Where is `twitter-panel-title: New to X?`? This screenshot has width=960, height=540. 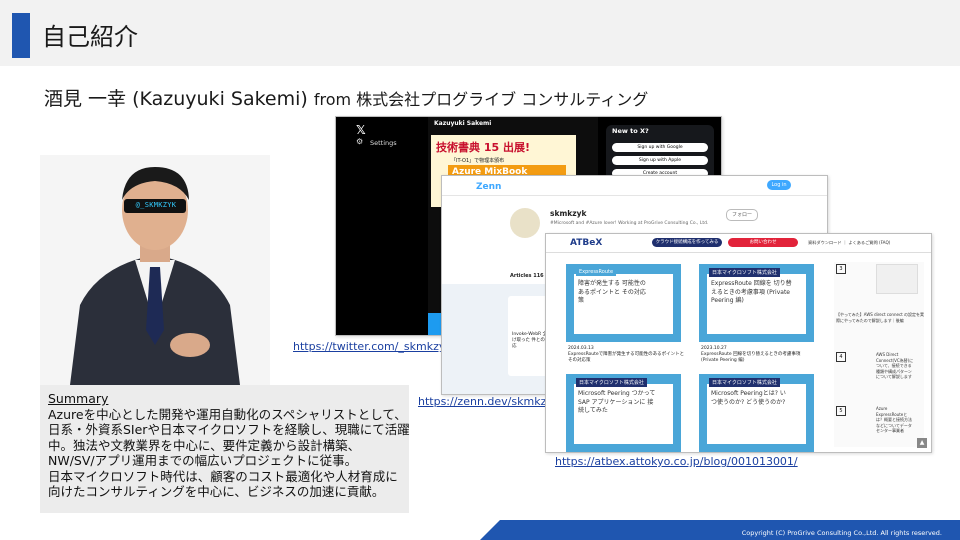
twitter-panel-title: New to X? is located at coordinates (630, 131).